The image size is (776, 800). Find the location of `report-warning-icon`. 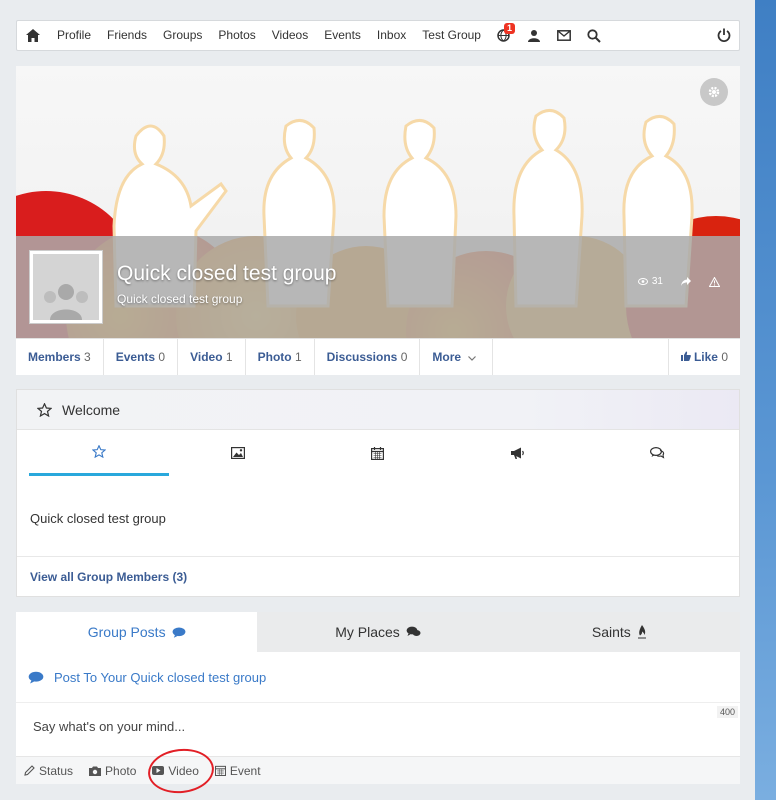

report-warning-icon is located at coordinates (714, 281).